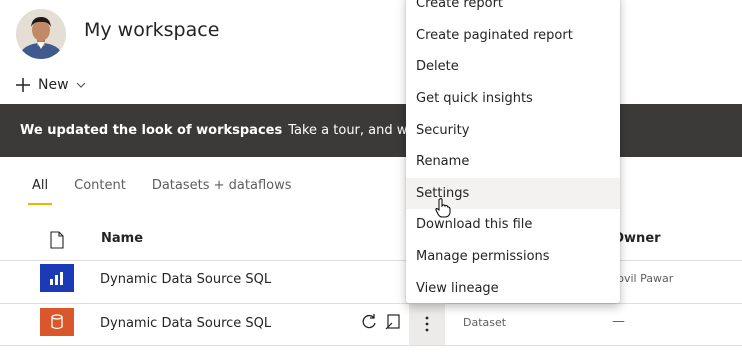 Image resolution: width=742 pixels, height=364 pixels. What do you see at coordinates (40, 190) in the screenshot?
I see `tab-all: All` at bounding box center [40, 190].